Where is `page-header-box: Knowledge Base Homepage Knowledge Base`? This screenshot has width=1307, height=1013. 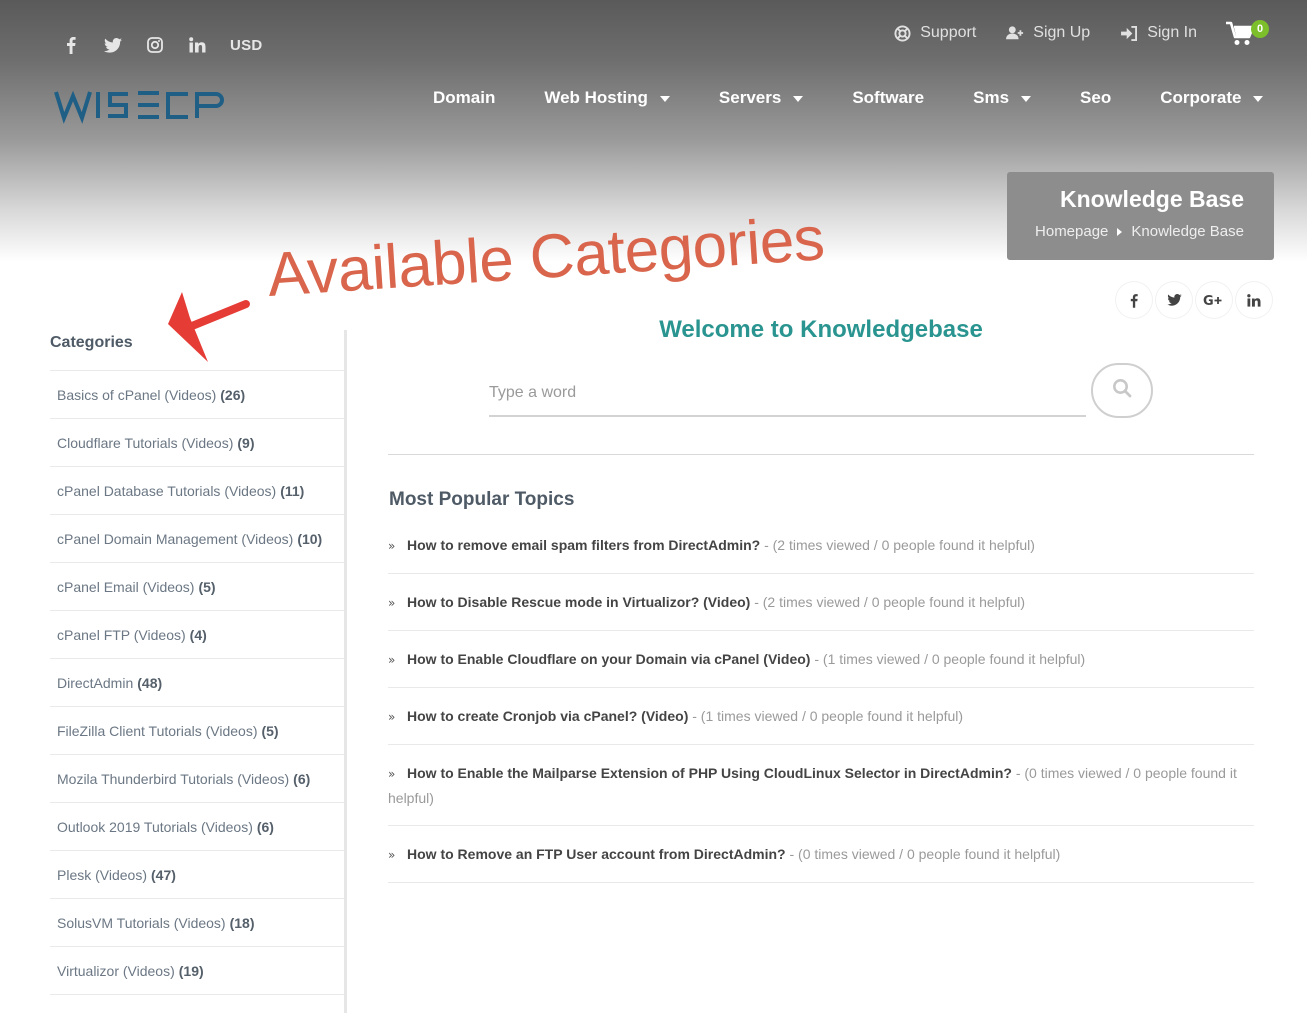
page-header-box: Knowledge Base Homepage Knowledge Base is located at coordinates (1140, 216).